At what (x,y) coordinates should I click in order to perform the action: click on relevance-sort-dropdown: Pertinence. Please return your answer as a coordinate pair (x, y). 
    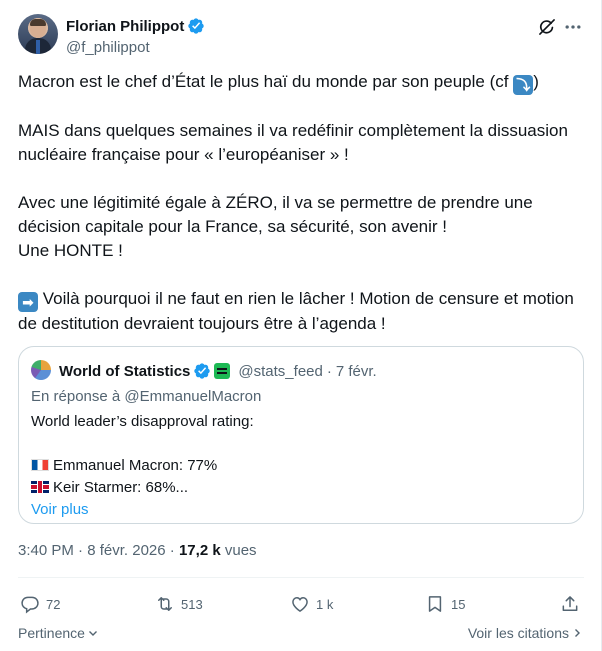
    Looking at the image, I should click on (58, 633).